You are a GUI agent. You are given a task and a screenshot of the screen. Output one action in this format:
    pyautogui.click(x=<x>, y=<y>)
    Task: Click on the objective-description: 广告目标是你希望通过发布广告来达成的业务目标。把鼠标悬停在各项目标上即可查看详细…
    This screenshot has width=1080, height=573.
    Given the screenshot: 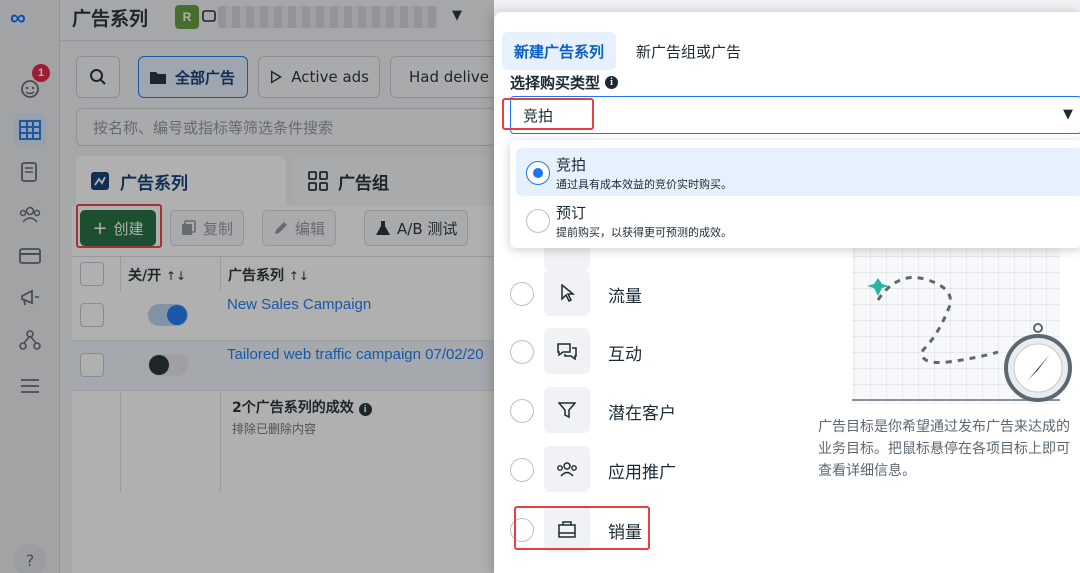 What is the action you would take?
    pyautogui.click(x=944, y=449)
    